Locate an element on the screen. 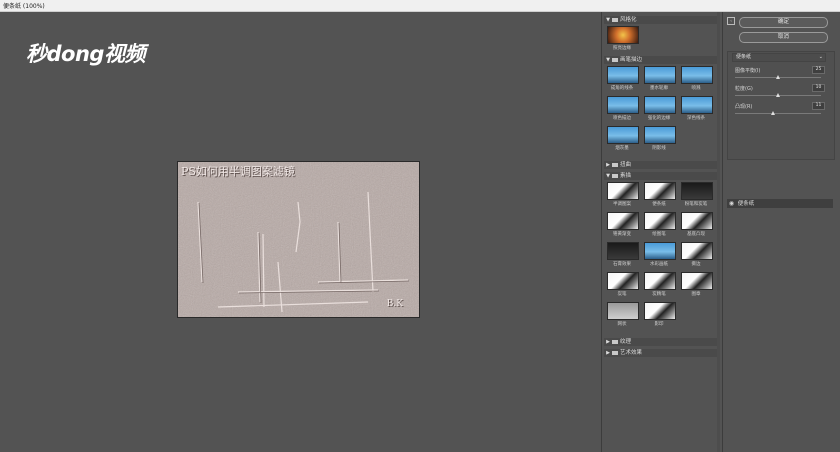 The image size is (840, 452). gallery-category-label: 风格化 is located at coordinates (628, 20).